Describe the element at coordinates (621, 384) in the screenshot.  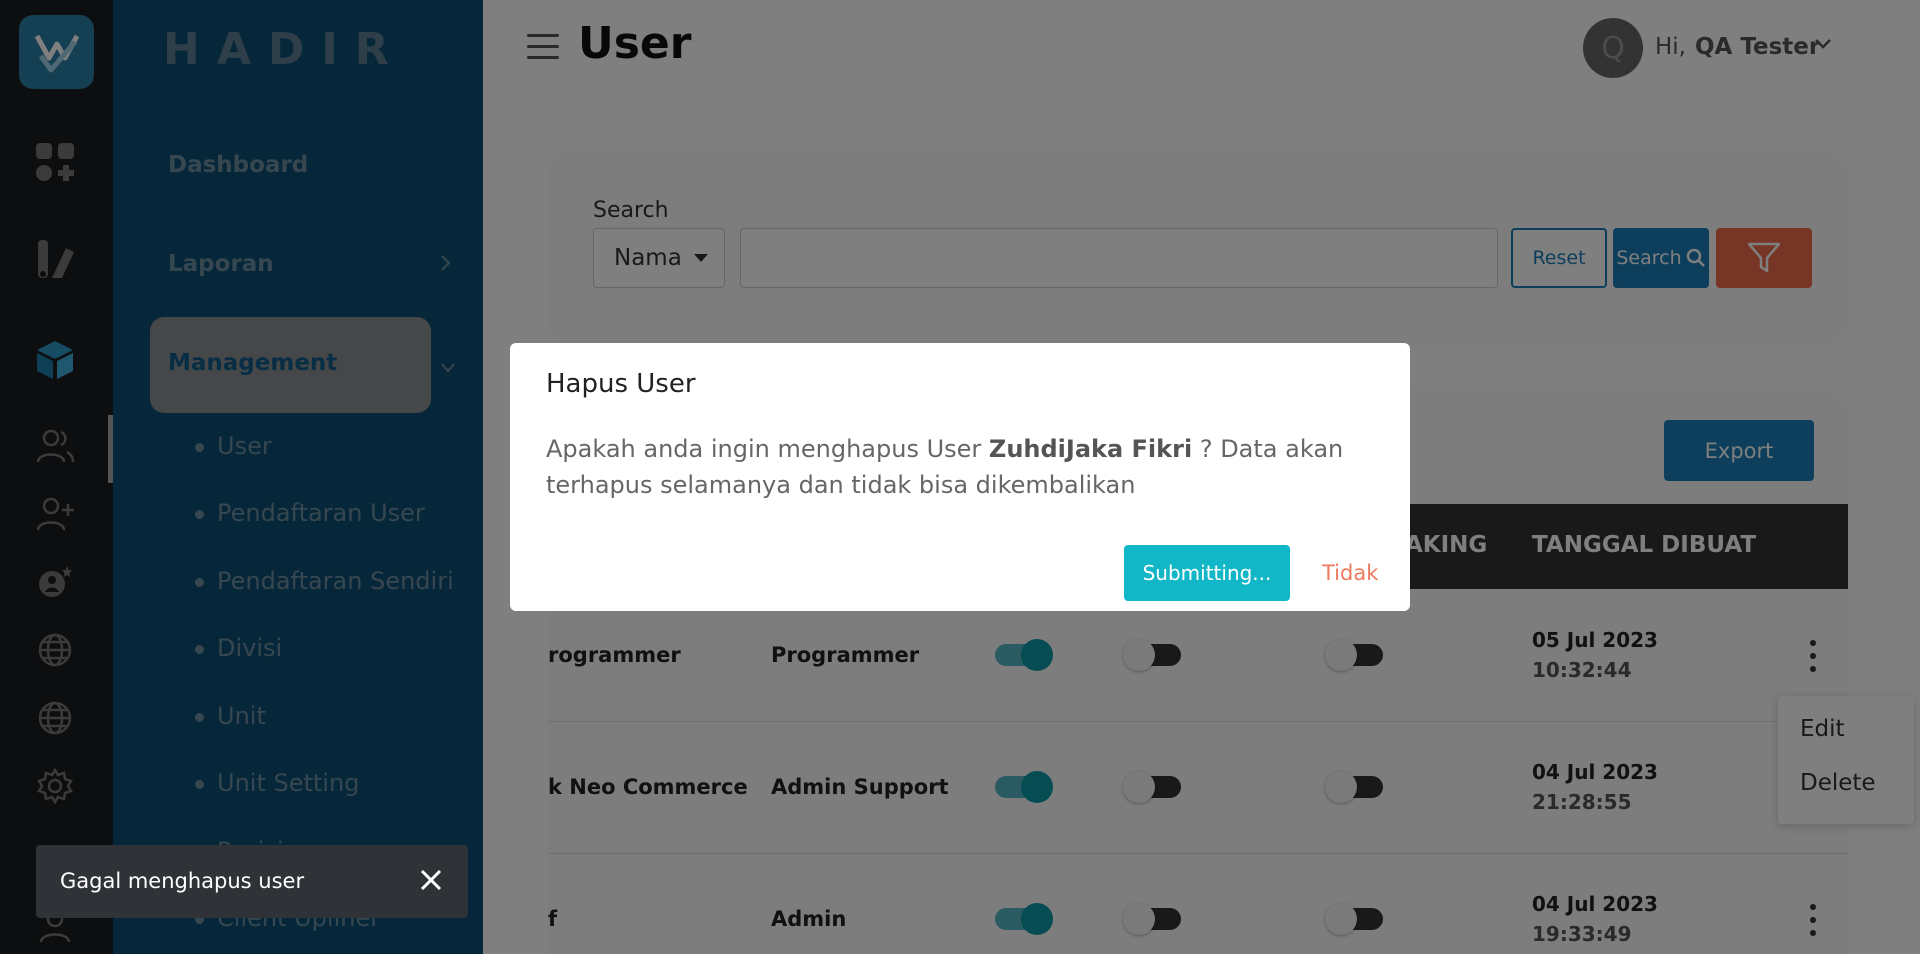
I see `dialog-title: Hapus User` at that location.